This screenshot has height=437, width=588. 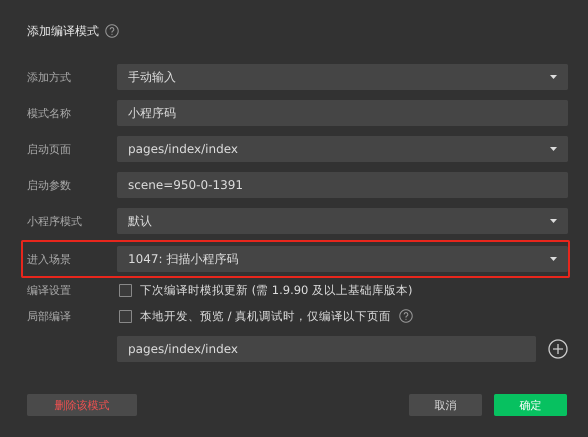 I want to click on input-field: pages/index/index, so click(x=326, y=349).